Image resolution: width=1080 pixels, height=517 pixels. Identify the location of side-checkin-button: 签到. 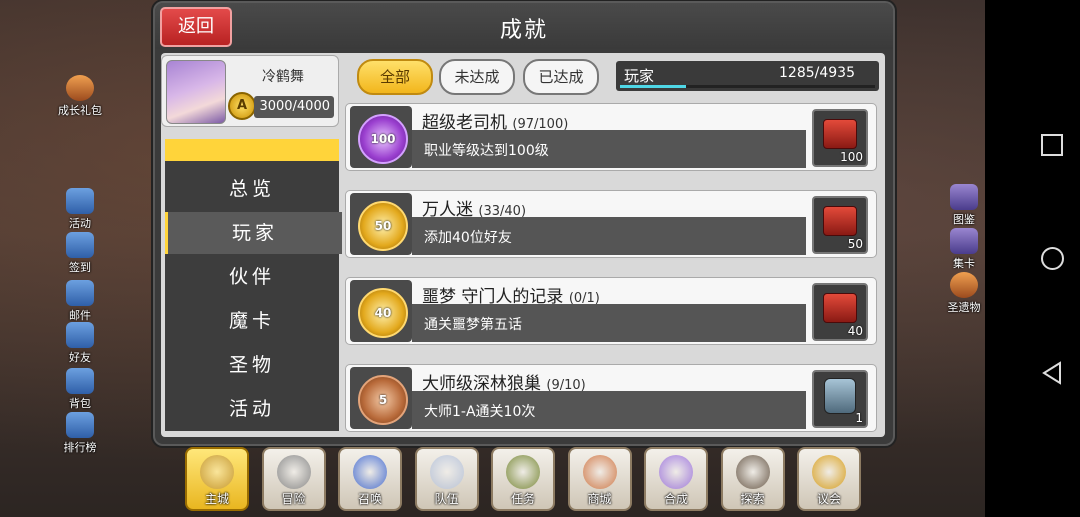
(80, 253).